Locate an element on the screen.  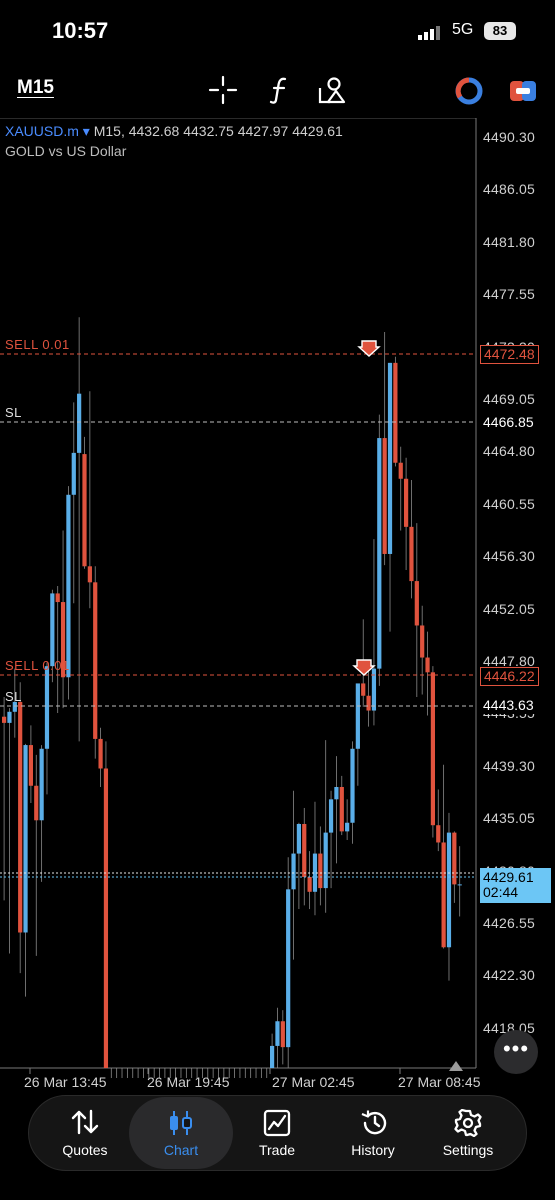
sl-price-2: 4443.63 is located at coordinates (508, 705).